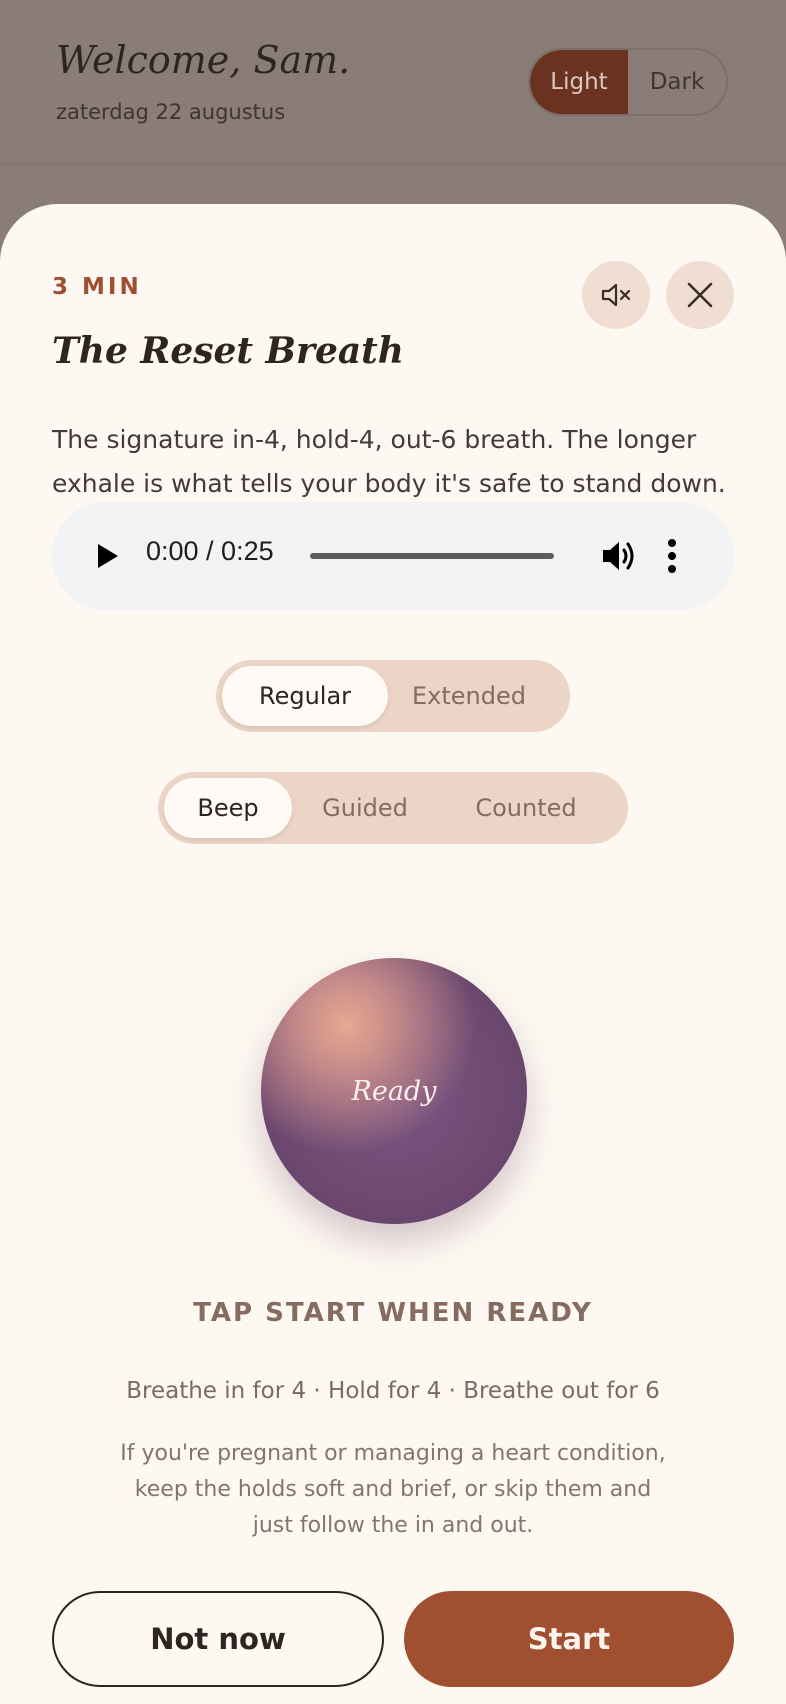  What do you see at coordinates (469, 696) in the screenshot?
I see `length-option-extended: Extended` at bounding box center [469, 696].